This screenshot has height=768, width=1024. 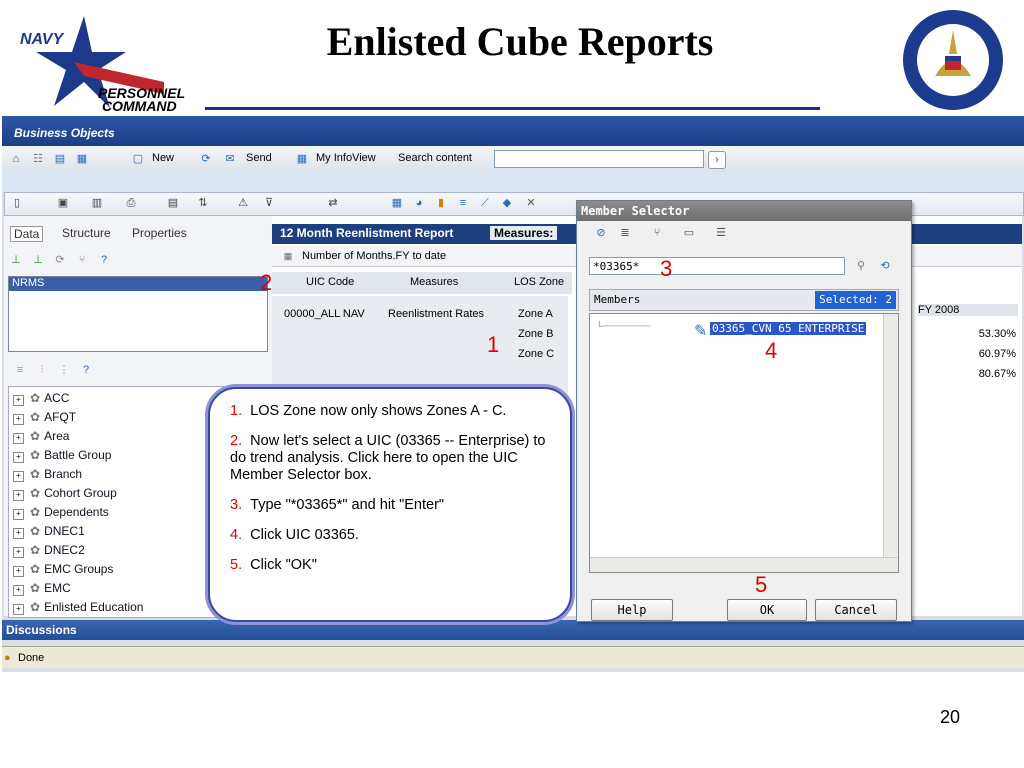 What do you see at coordinates (44, 417) in the screenshot?
I see `tree-item: + ✿ AFQT` at bounding box center [44, 417].